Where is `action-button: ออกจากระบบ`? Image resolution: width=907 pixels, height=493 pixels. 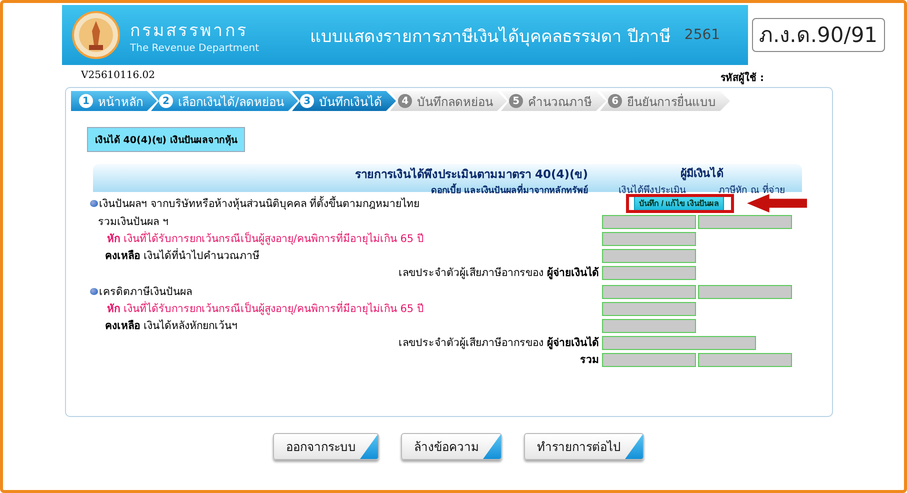 action-button: ออกจากระบบ is located at coordinates (326, 446).